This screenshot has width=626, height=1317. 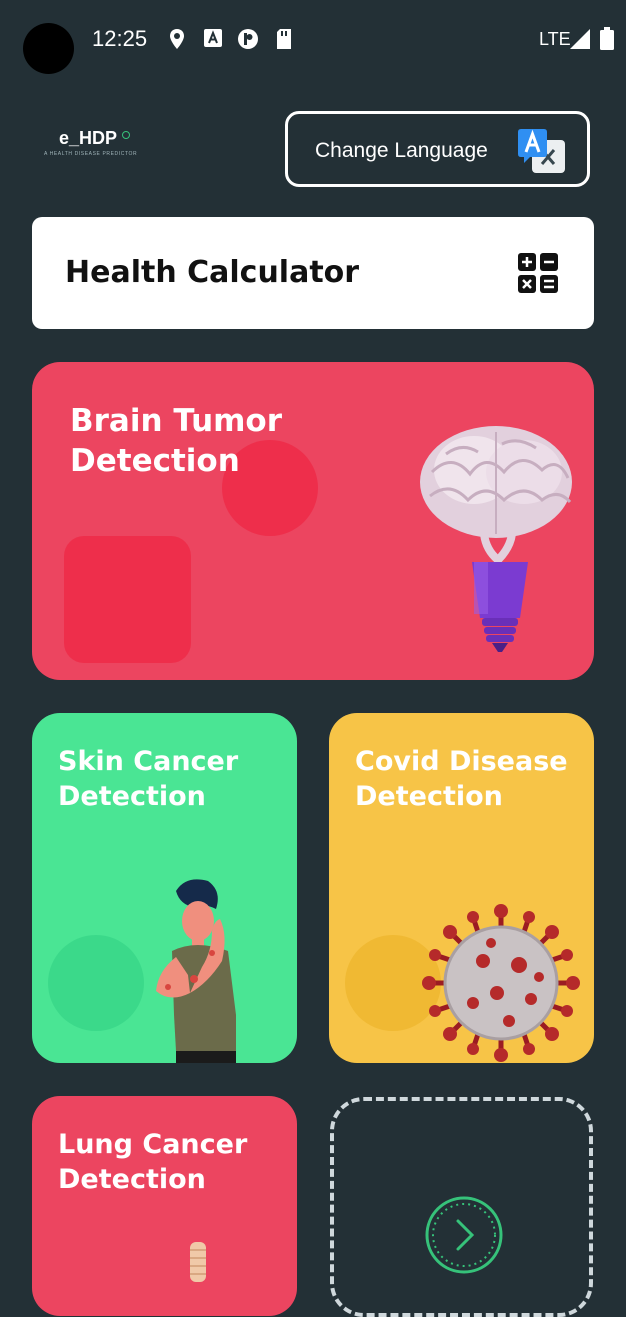 What do you see at coordinates (91, 154) in the screenshot?
I see `logo-tagline: A HEALTH DISEASE PREDICTOR` at bounding box center [91, 154].